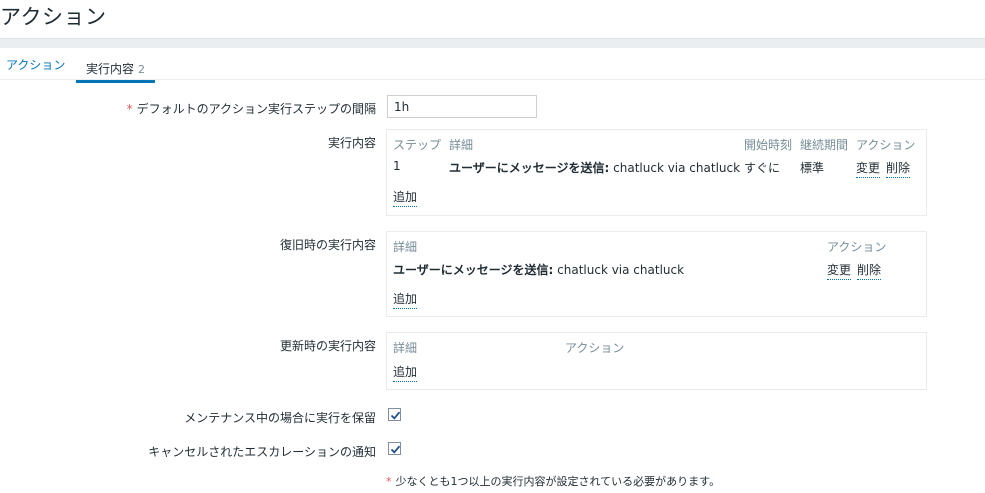 This screenshot has height=493, width=985. Describe the element at coordinates (762, 168) in the screenshot. I see `operation-start-in: すぐに` at that location.